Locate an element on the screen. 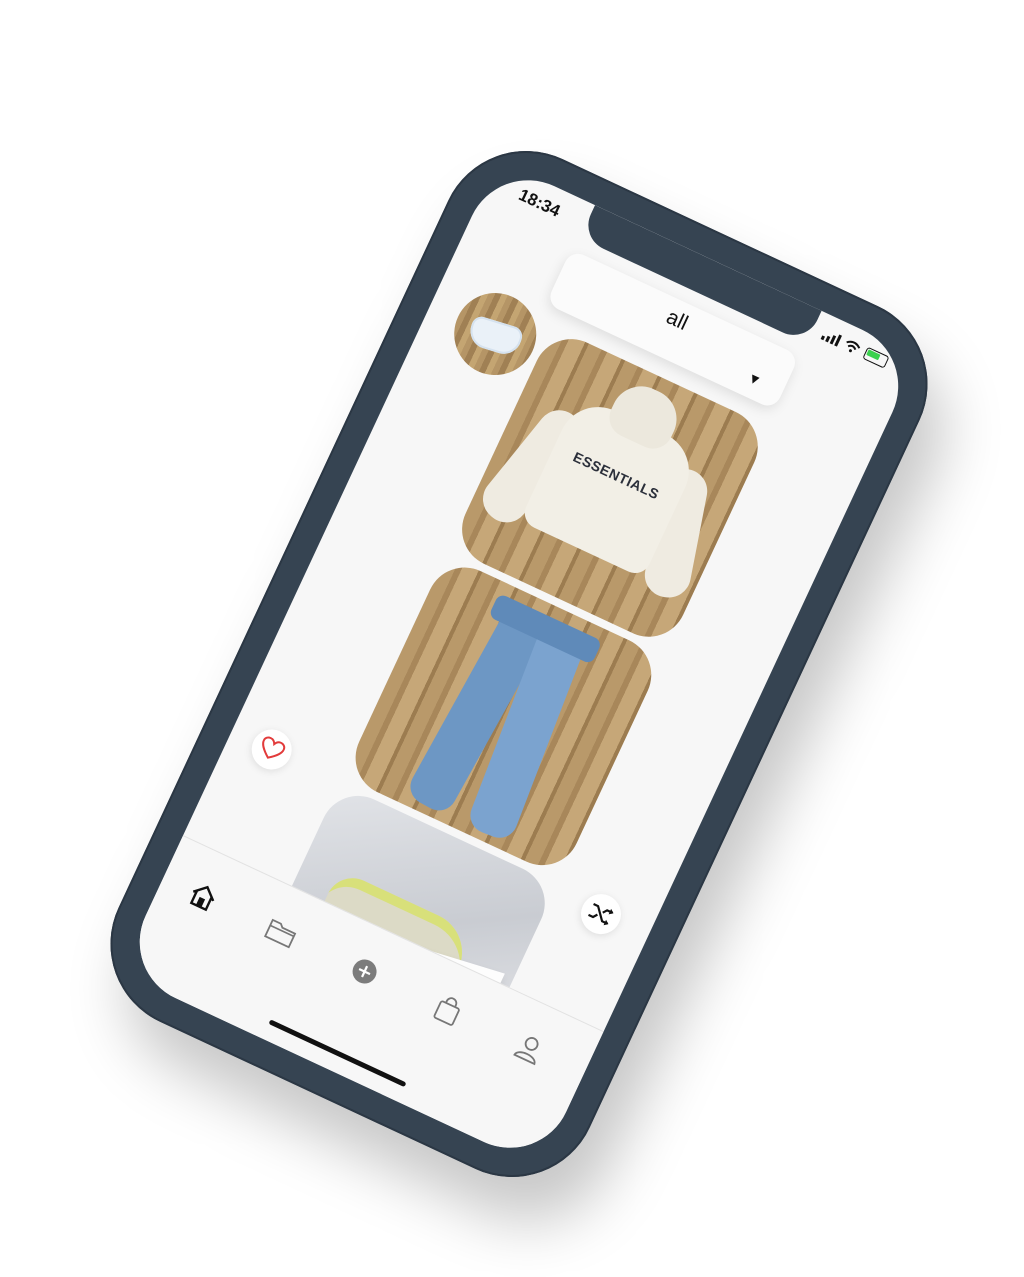  home-icon is located at coordinates (202, 898).